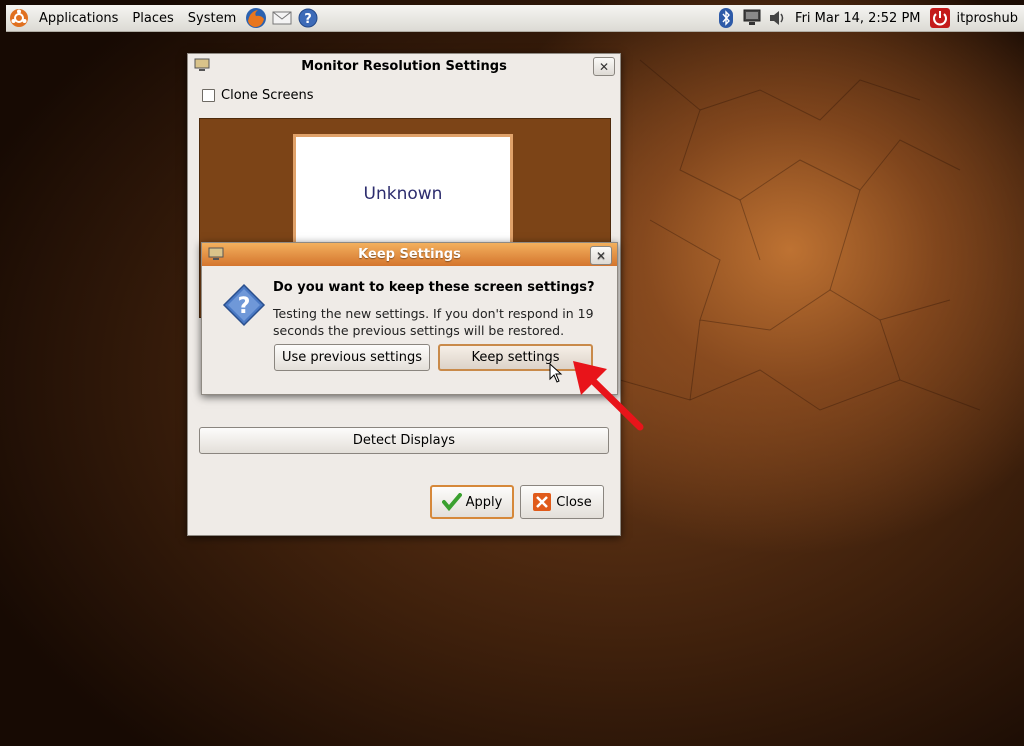 This screenshot has height=746, width=1024. I want to click on shutdown-icon, so click(940, 18).